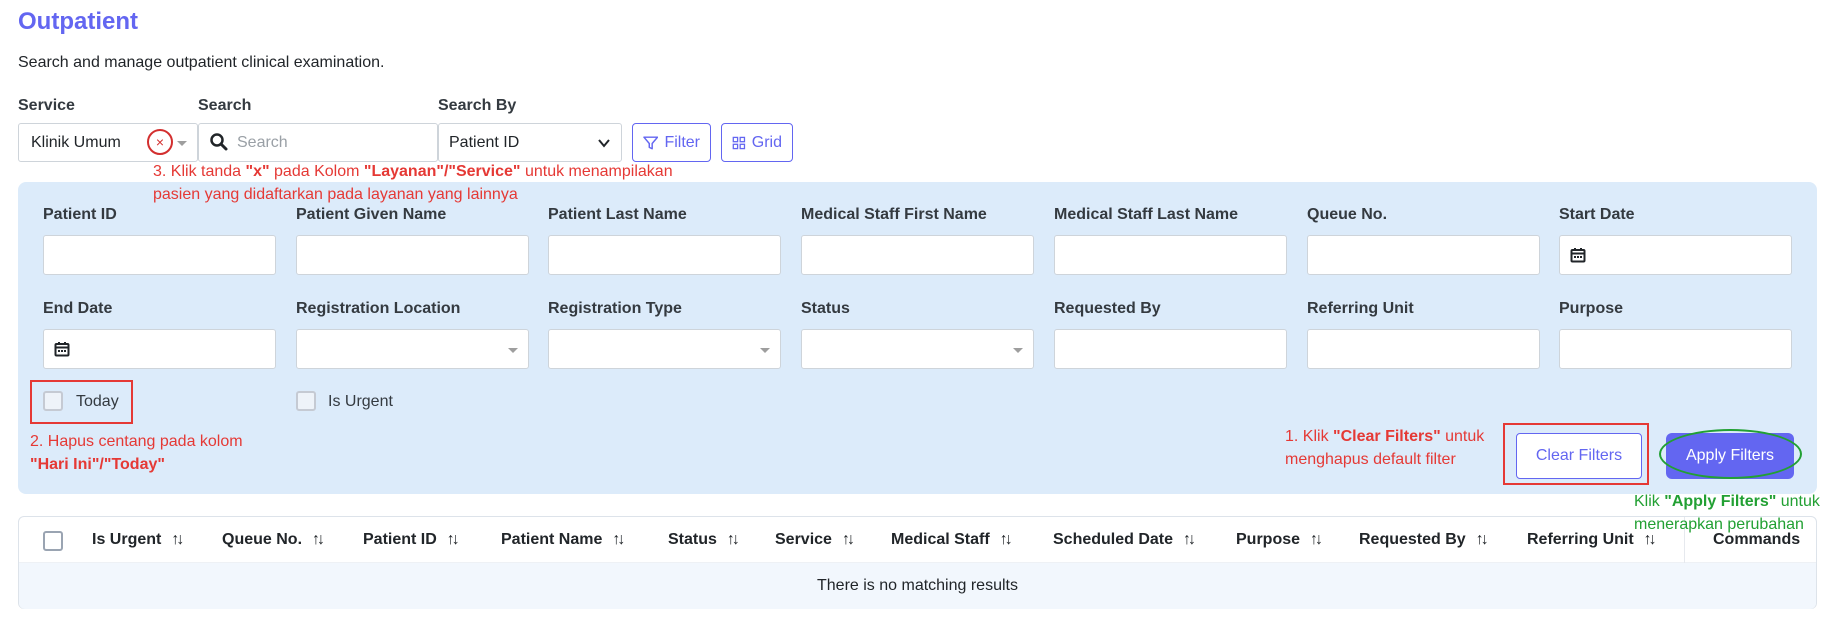  Describe the element at coordinates (1591, 308) in the screenshot. I see `purpose-label: Purpose` at that location.